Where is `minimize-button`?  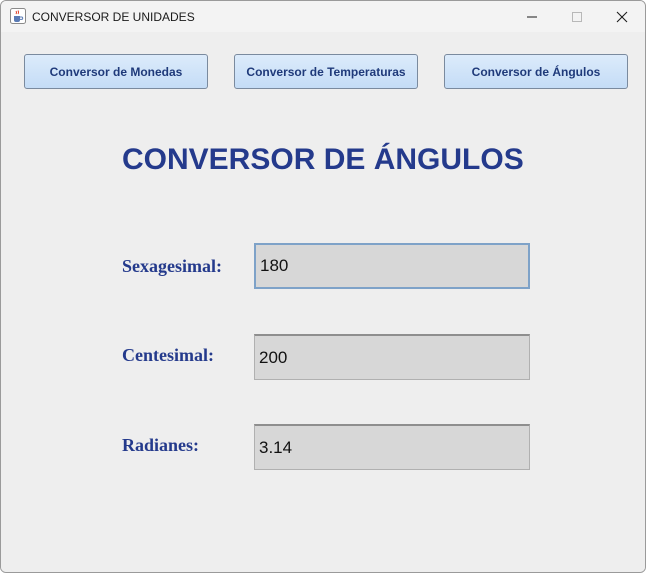
minimize-button is located at coordinates (532, 16).